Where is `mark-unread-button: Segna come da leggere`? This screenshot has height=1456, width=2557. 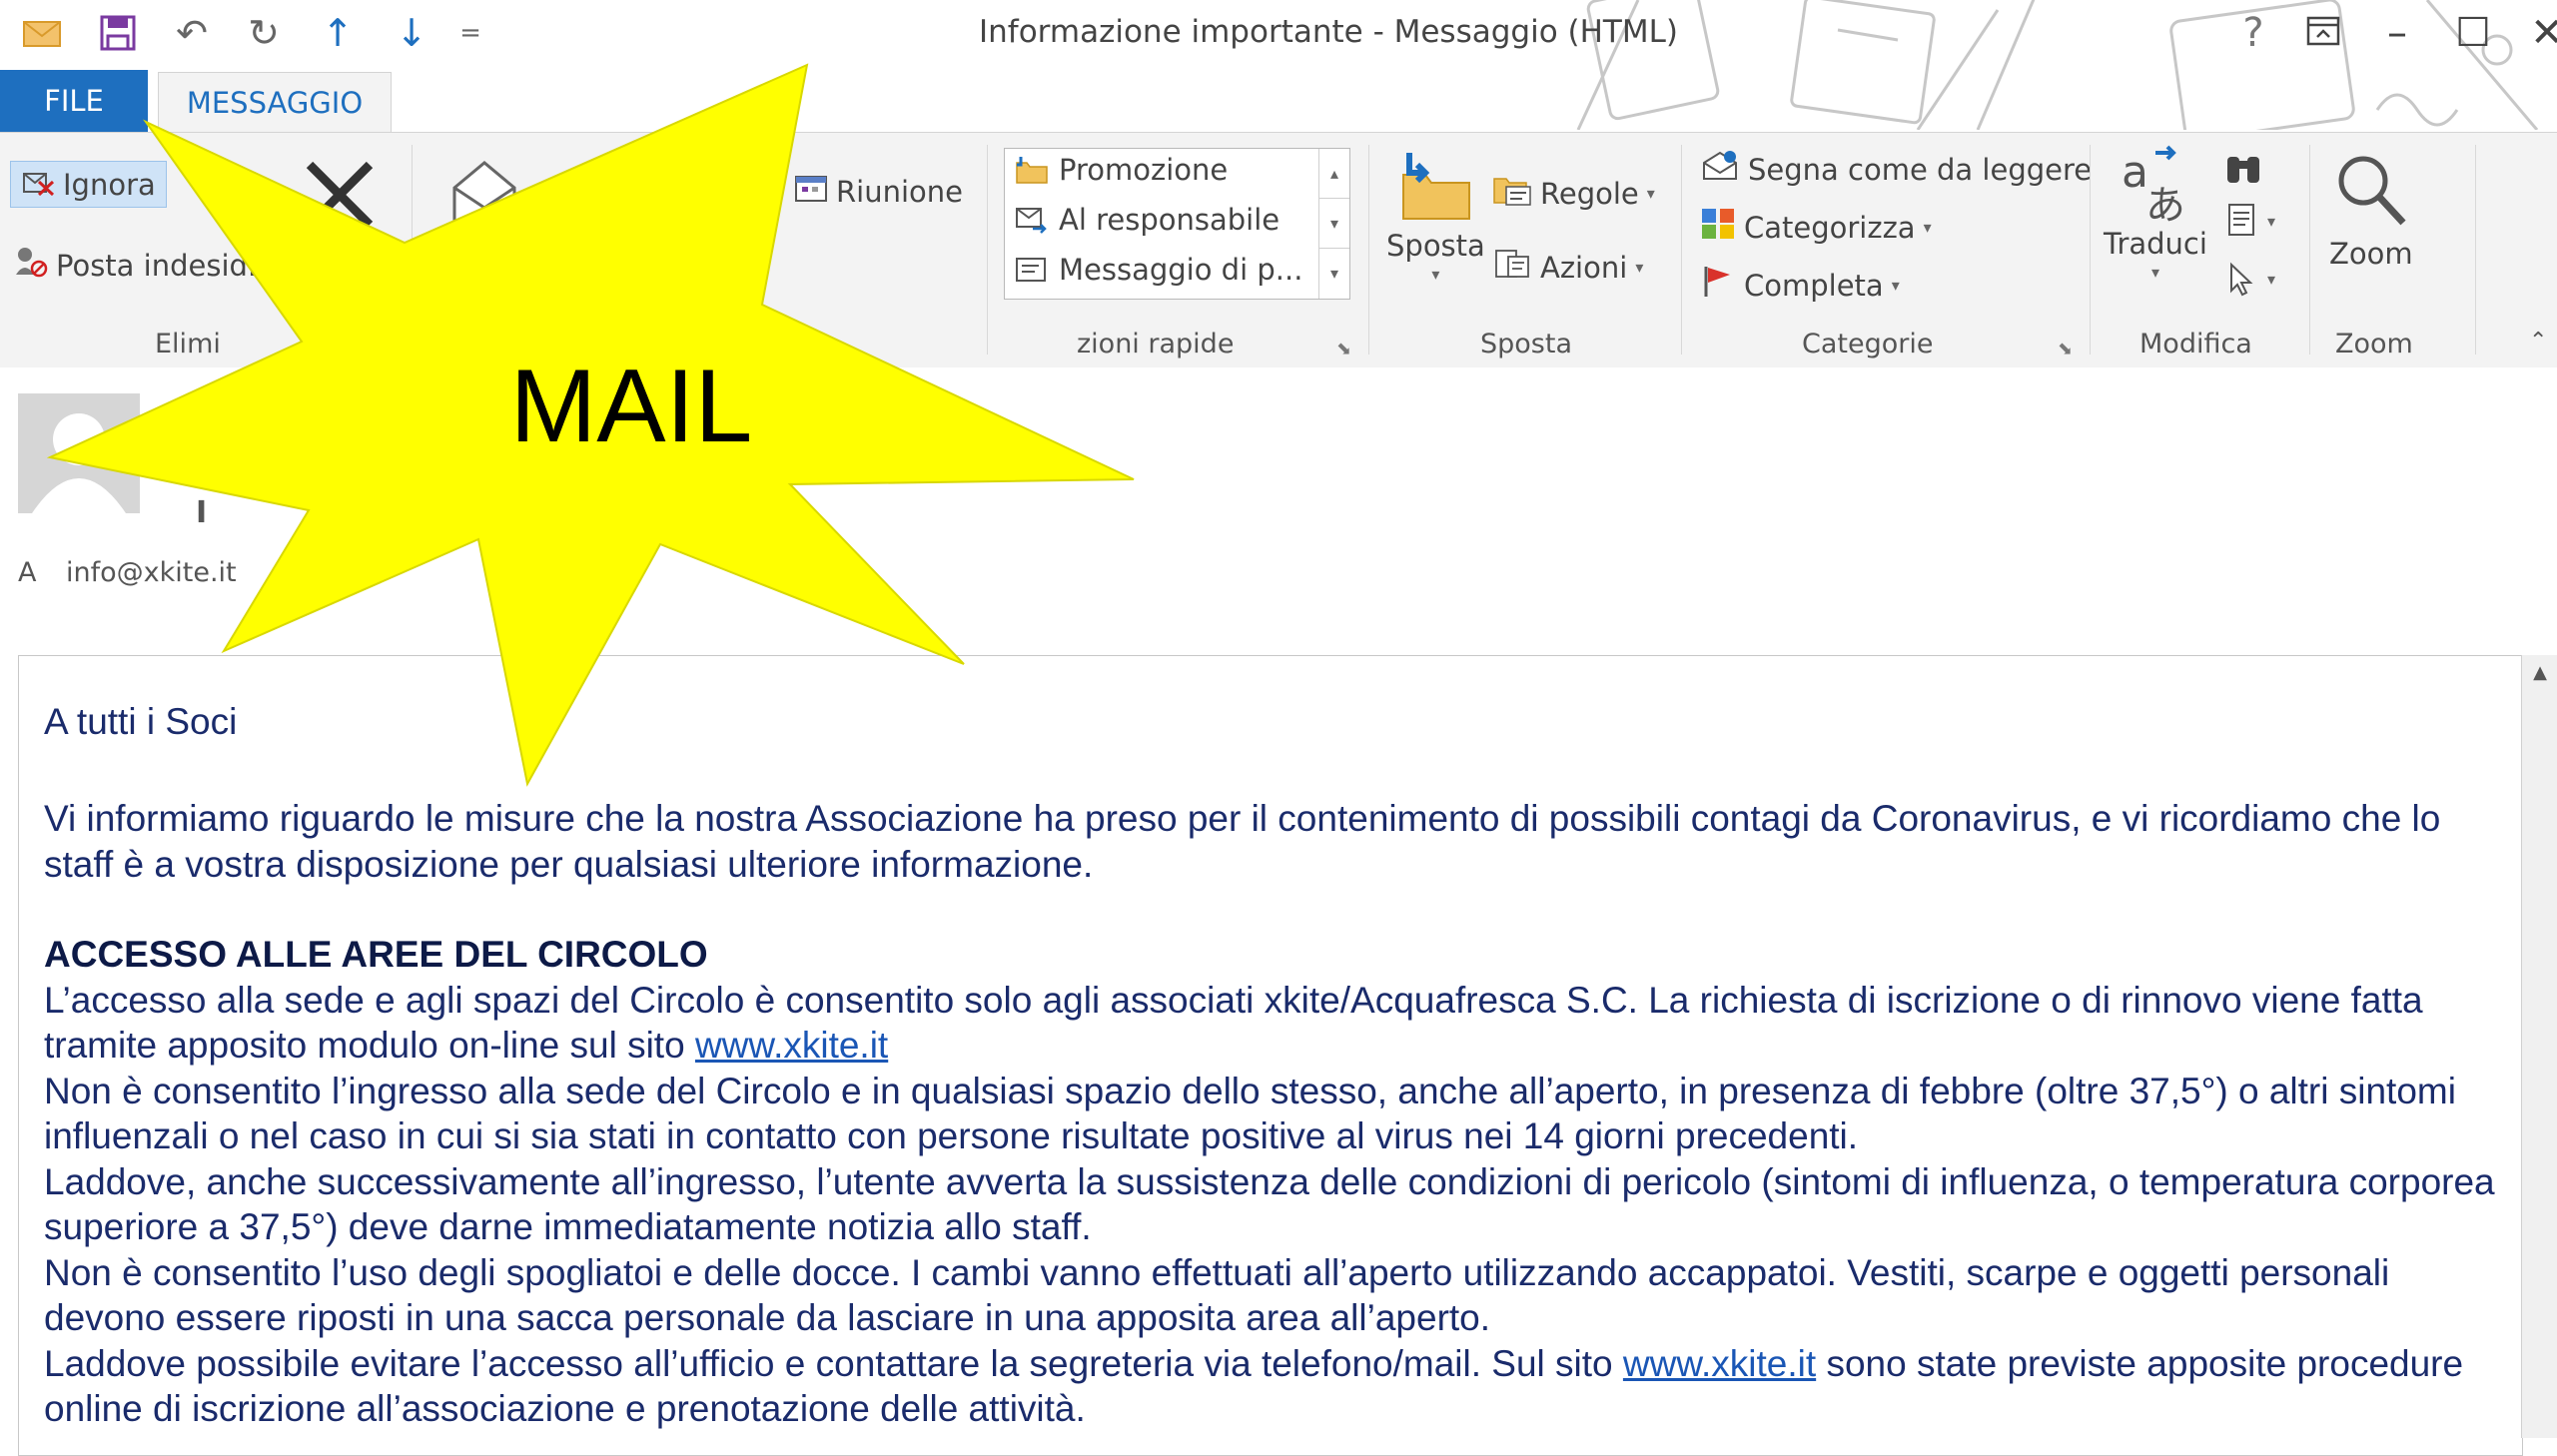 mark-unread-button: Segna come da leggere is located at coordinates (1896, 169).